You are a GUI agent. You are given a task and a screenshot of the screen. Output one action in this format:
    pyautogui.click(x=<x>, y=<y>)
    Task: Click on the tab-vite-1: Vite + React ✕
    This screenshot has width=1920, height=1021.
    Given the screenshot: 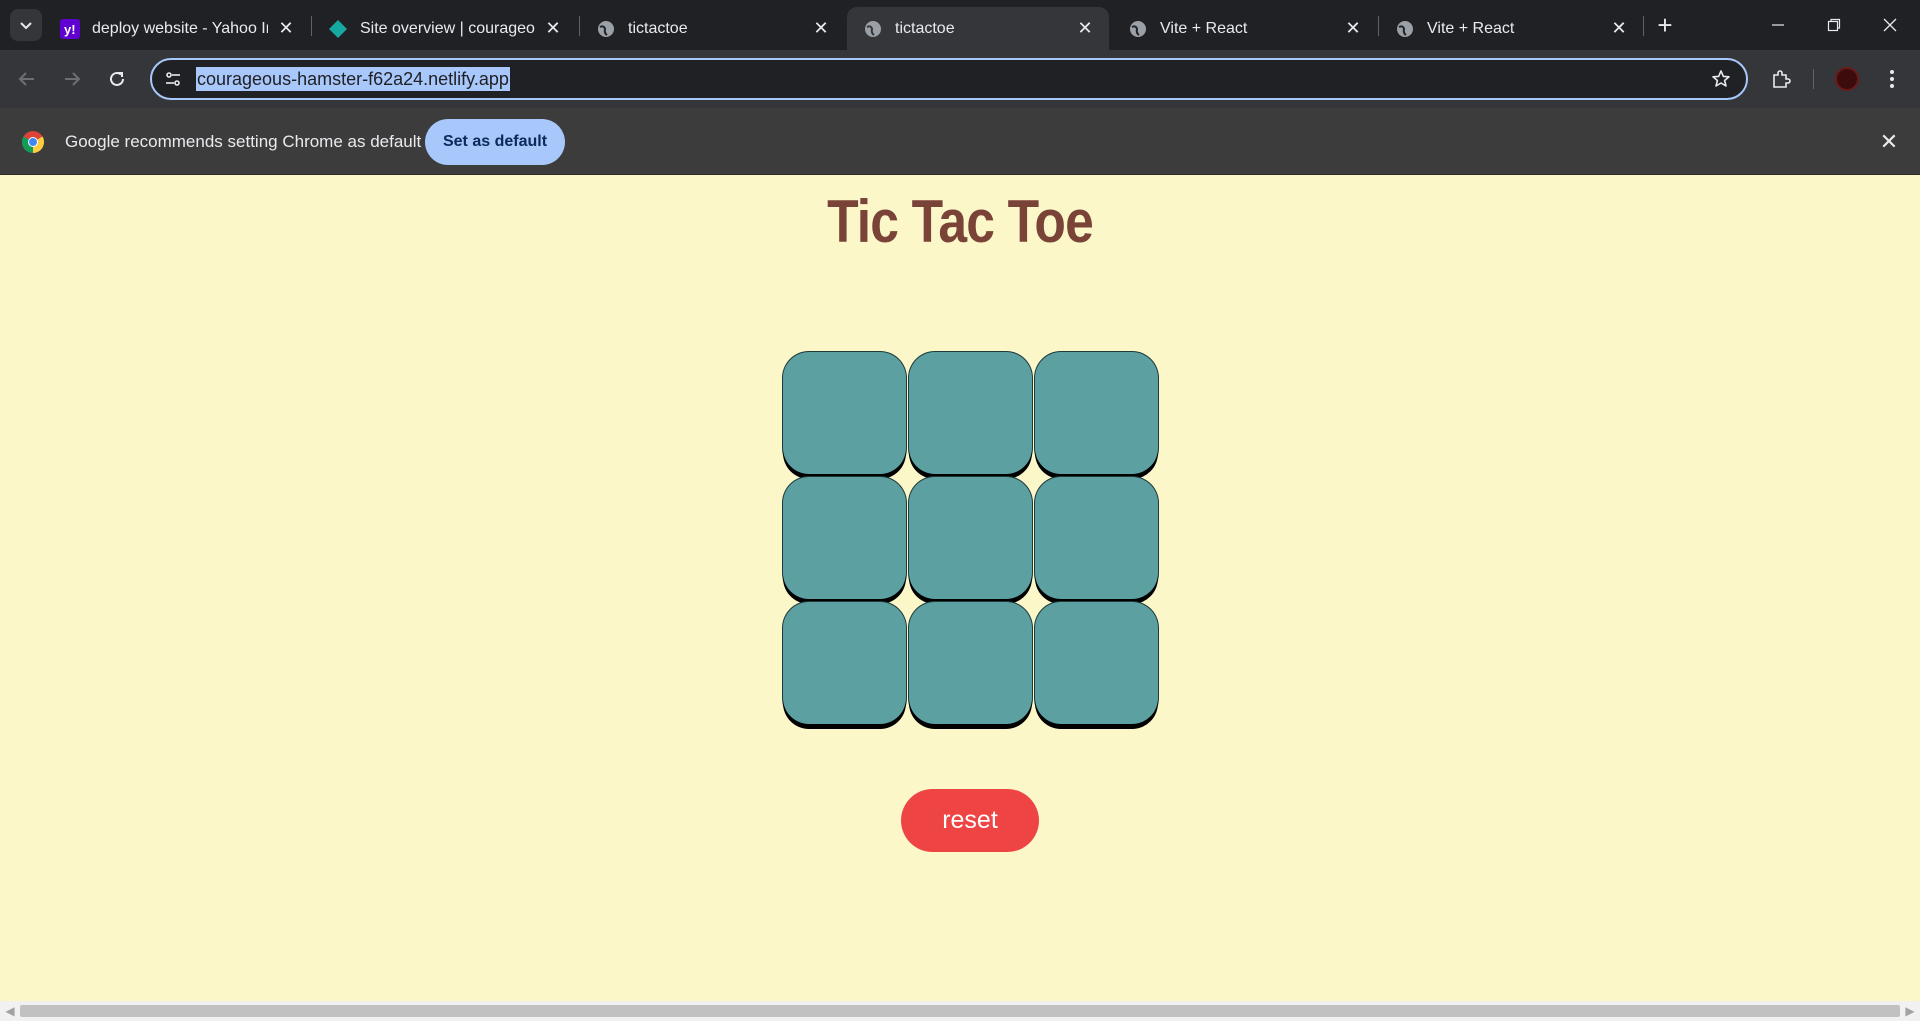 What is the action you would take?
    pyautogui.click(x=1244, y=28)
    